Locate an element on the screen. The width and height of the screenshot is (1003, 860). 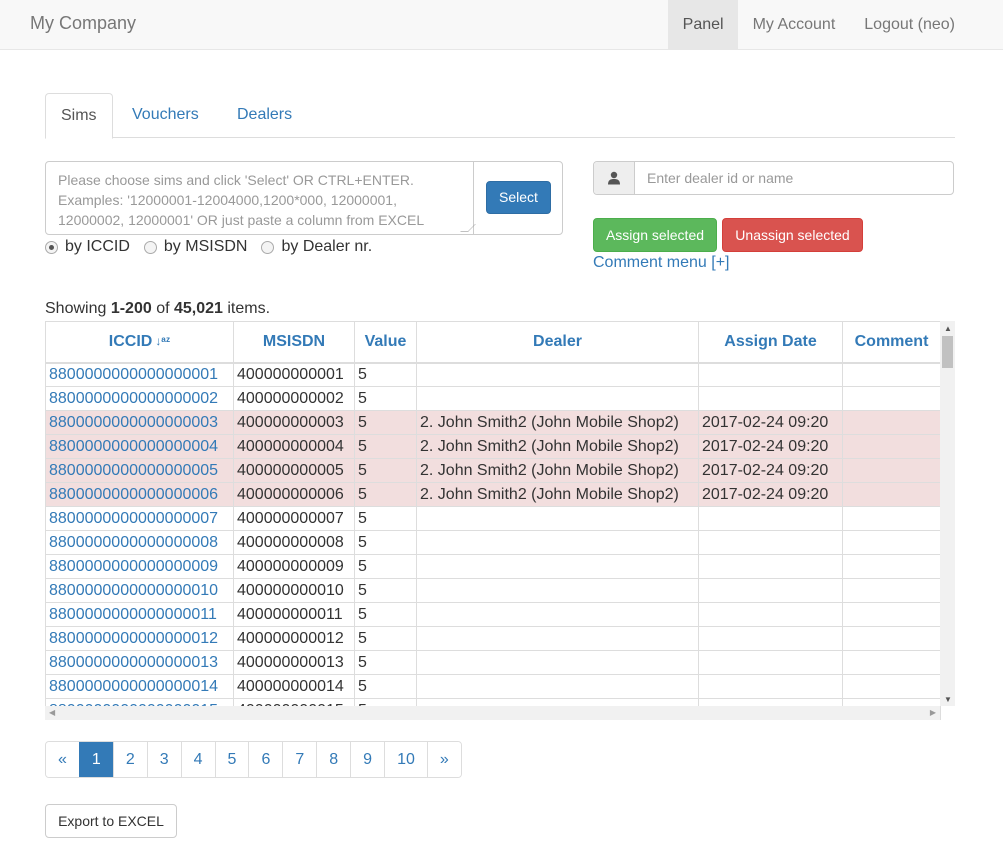
nav-my-account: My Account is located at coordinates (794, 24).